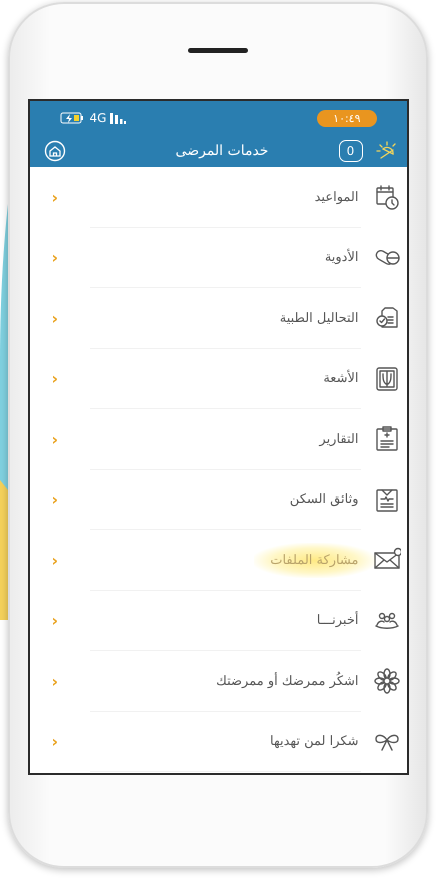 The image size is (437, 878). Describe the element at coordinates (218, 742) in the screenshot. I see `menu-item: شكرا لمن تهديها ‹` at that location.